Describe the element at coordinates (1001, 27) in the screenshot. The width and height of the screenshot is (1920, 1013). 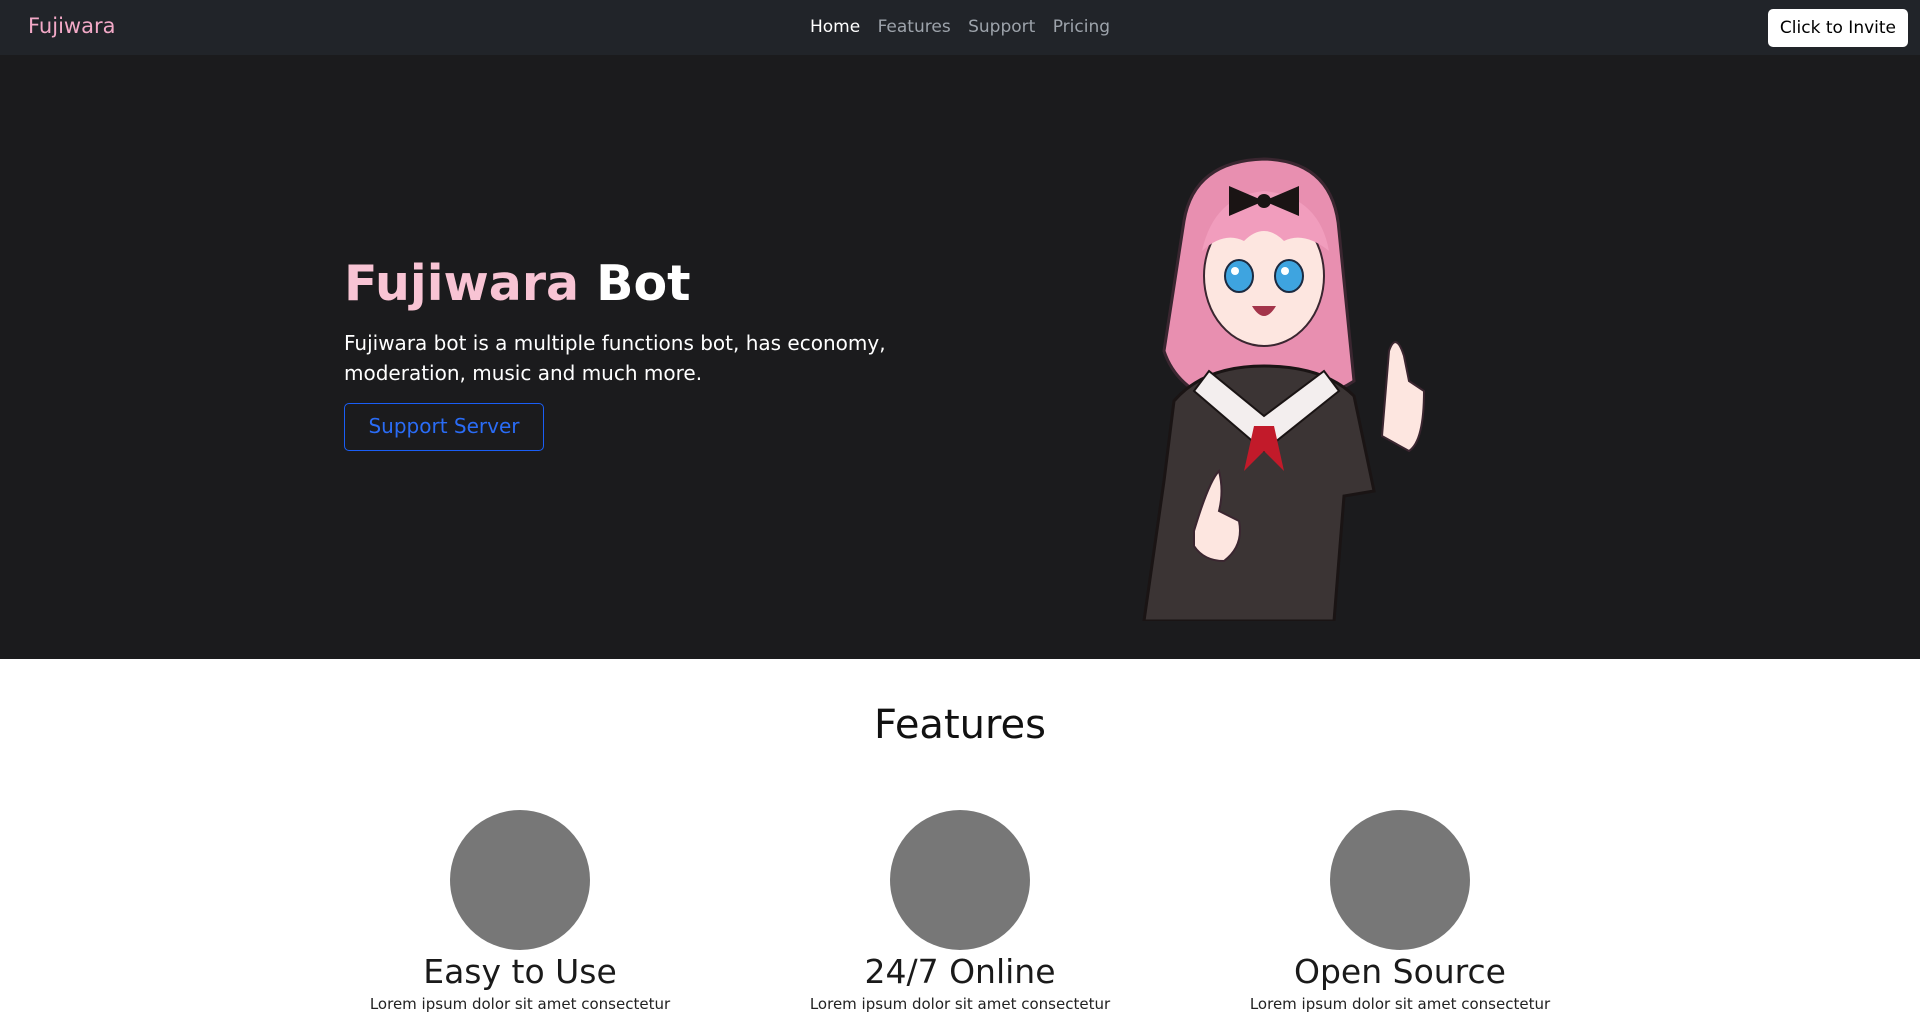
I see `nav-link-support: Support` at that location.